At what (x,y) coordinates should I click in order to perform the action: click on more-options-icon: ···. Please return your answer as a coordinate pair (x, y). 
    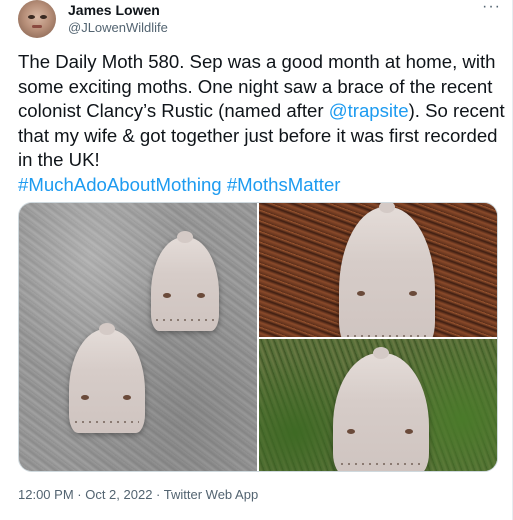
    Looking at the image, I should click on (491, 7).